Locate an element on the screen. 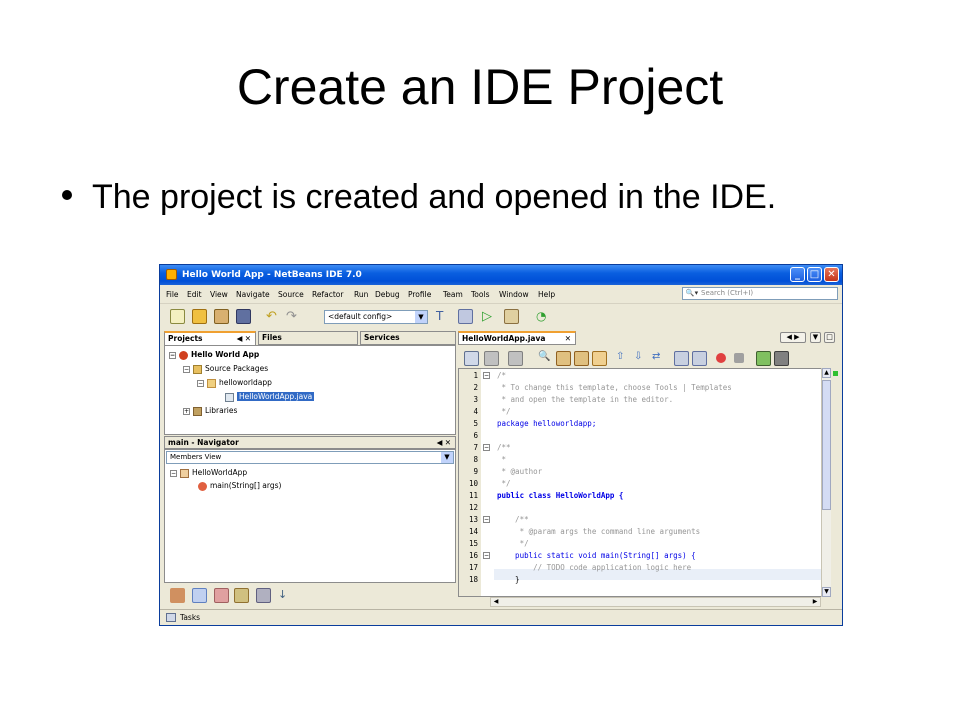 The width and height of the screenshot is (960, 720). expand-icon: + is located at coordinates (186, 411).